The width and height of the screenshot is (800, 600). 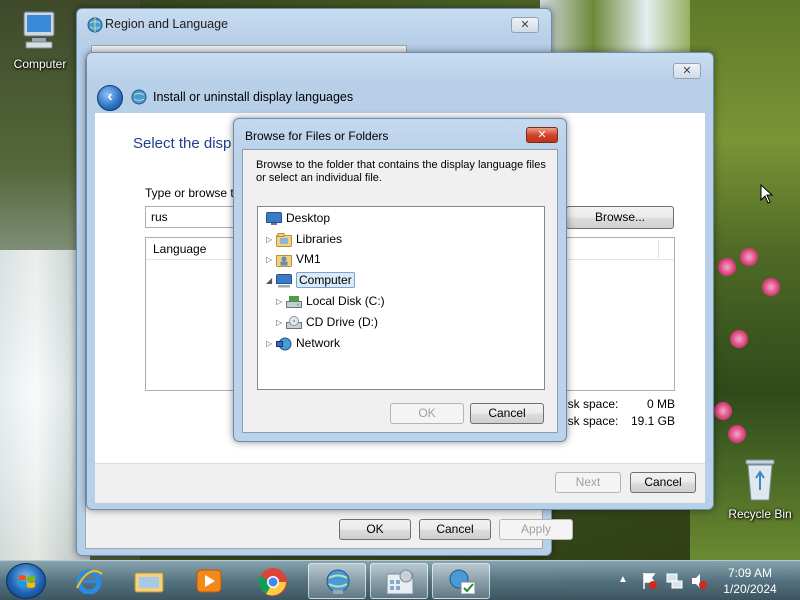 I want to click on mouse-cursor-icon, so click(x=767, y=194).